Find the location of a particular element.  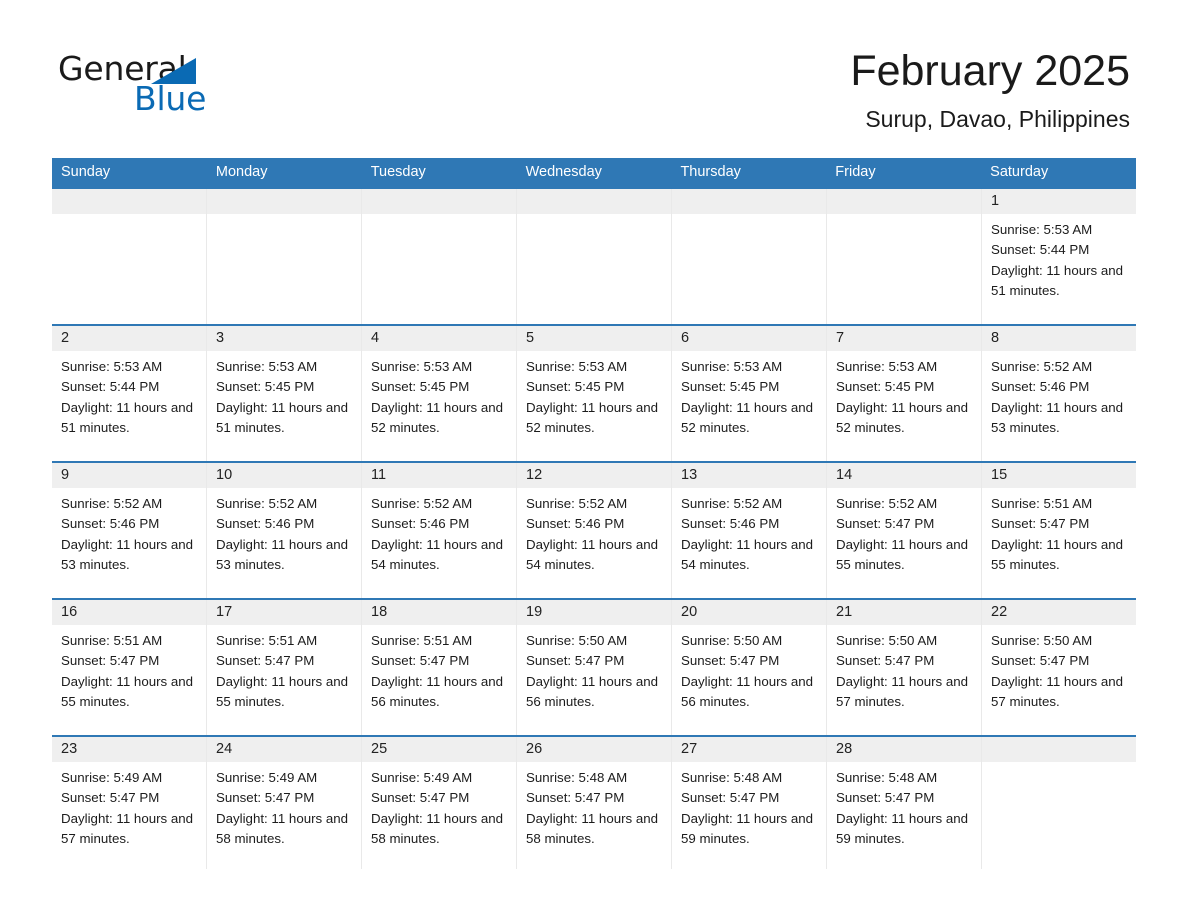

day-number: 16 is located at coordinates (129, 612).